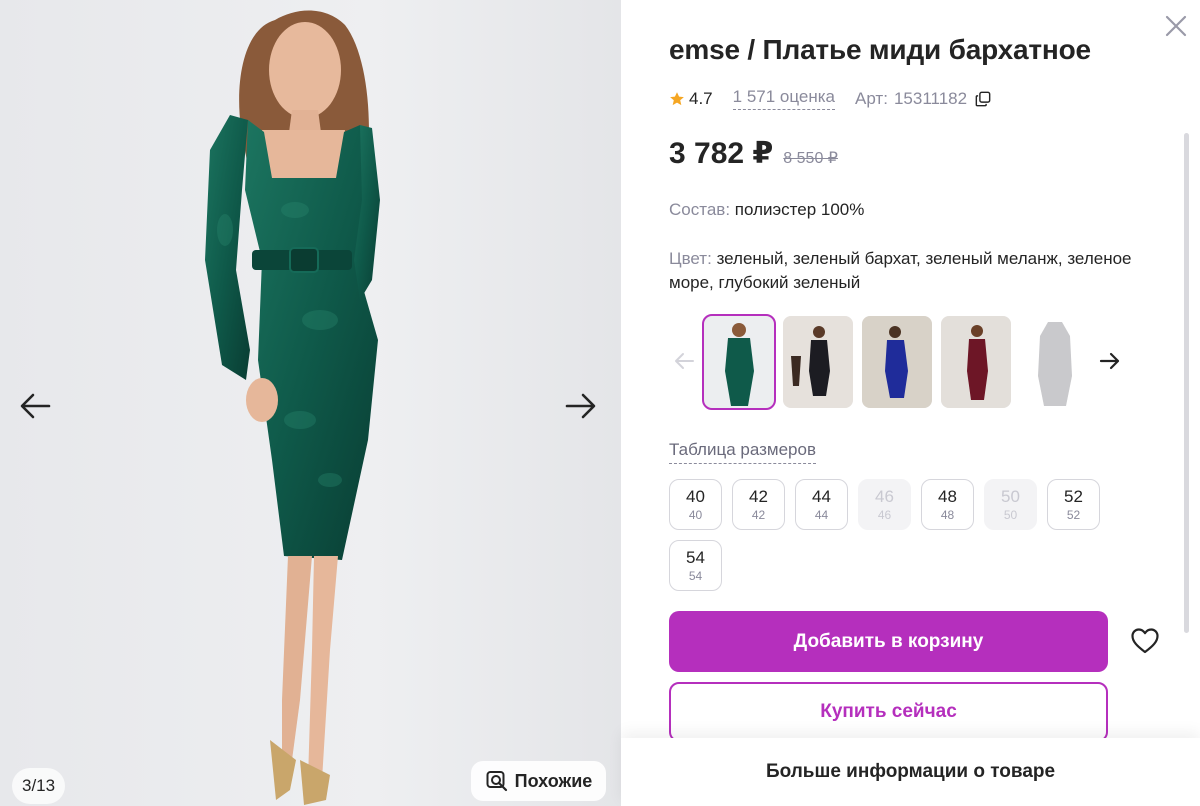 This screenshot has height=806, width=1200. What do you see at coordinates (1176, 26) in the screenshot?
I see `close-icon` at bounding box center [1176, 26].